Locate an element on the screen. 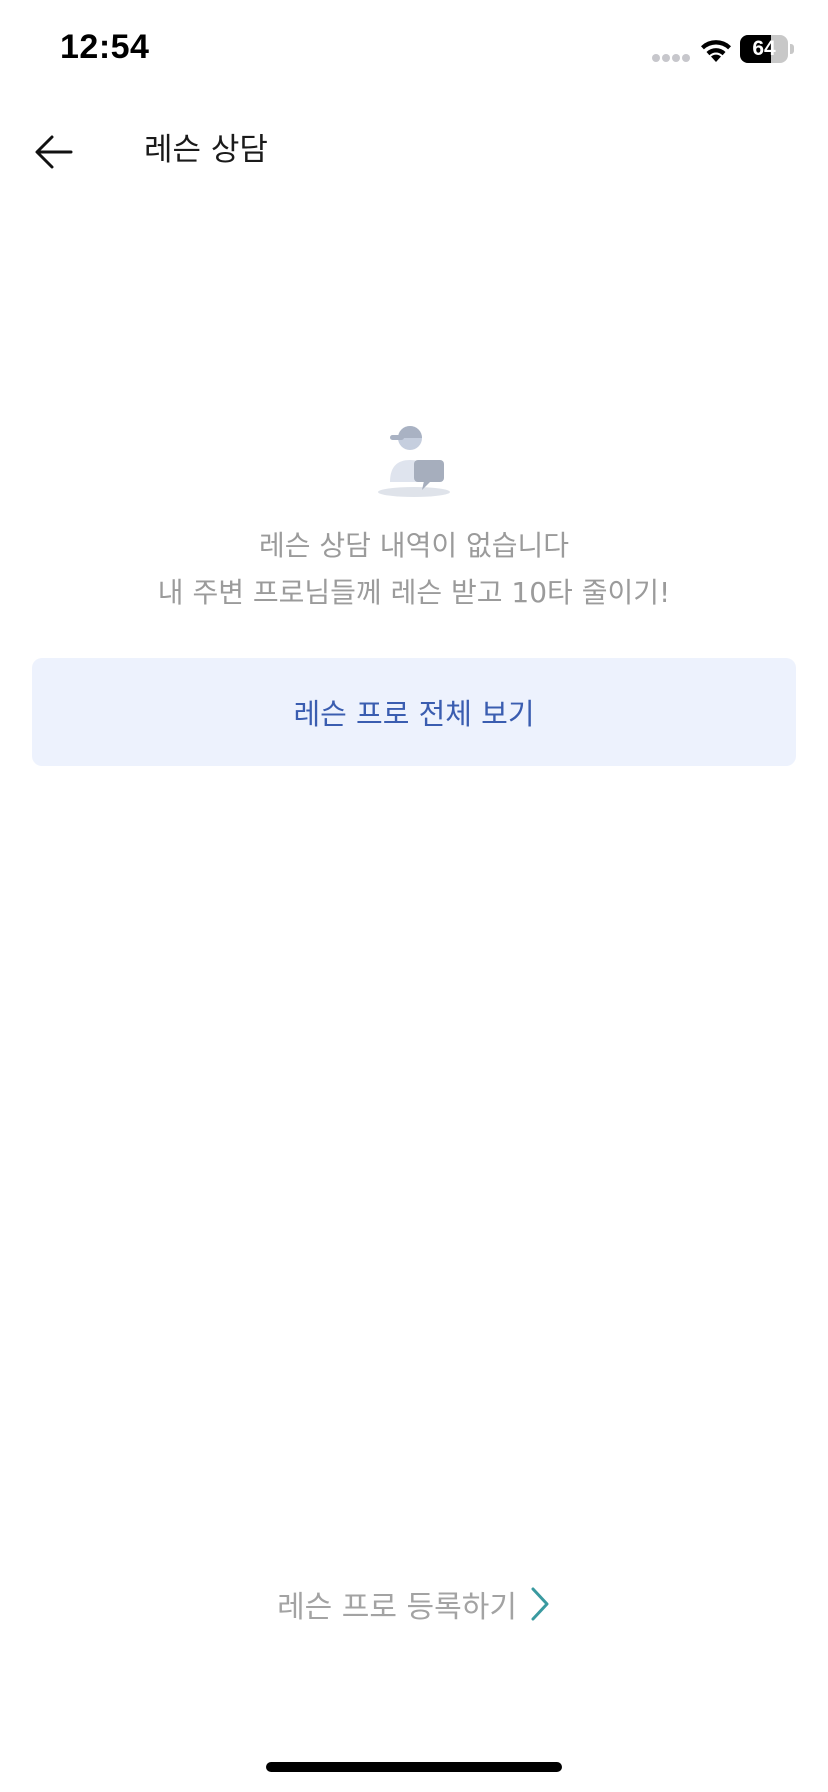 The height and width of the screenshot is (1792, 828). battery-icon: 64 is located at coordinates (767, 49).